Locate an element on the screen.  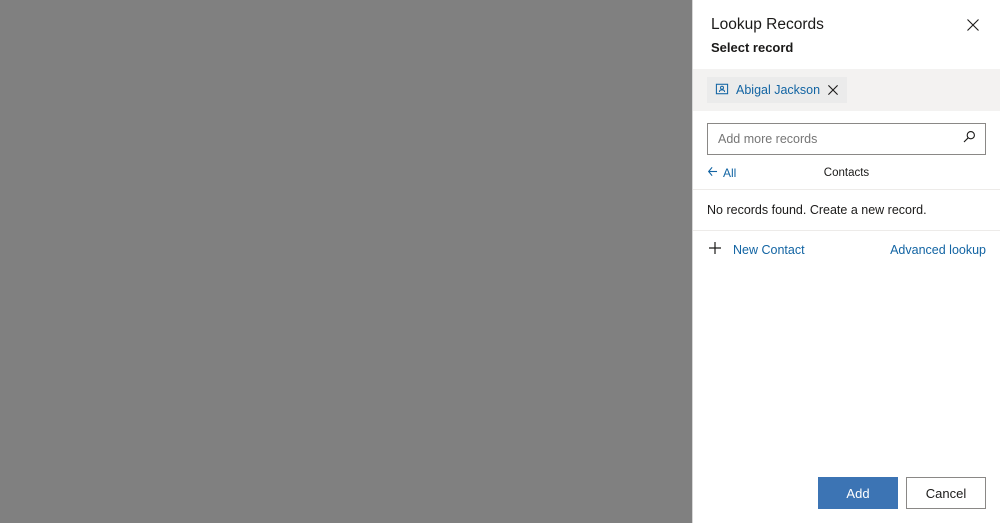
results-entity-label: Contacts is located at coordinates (846, 173).